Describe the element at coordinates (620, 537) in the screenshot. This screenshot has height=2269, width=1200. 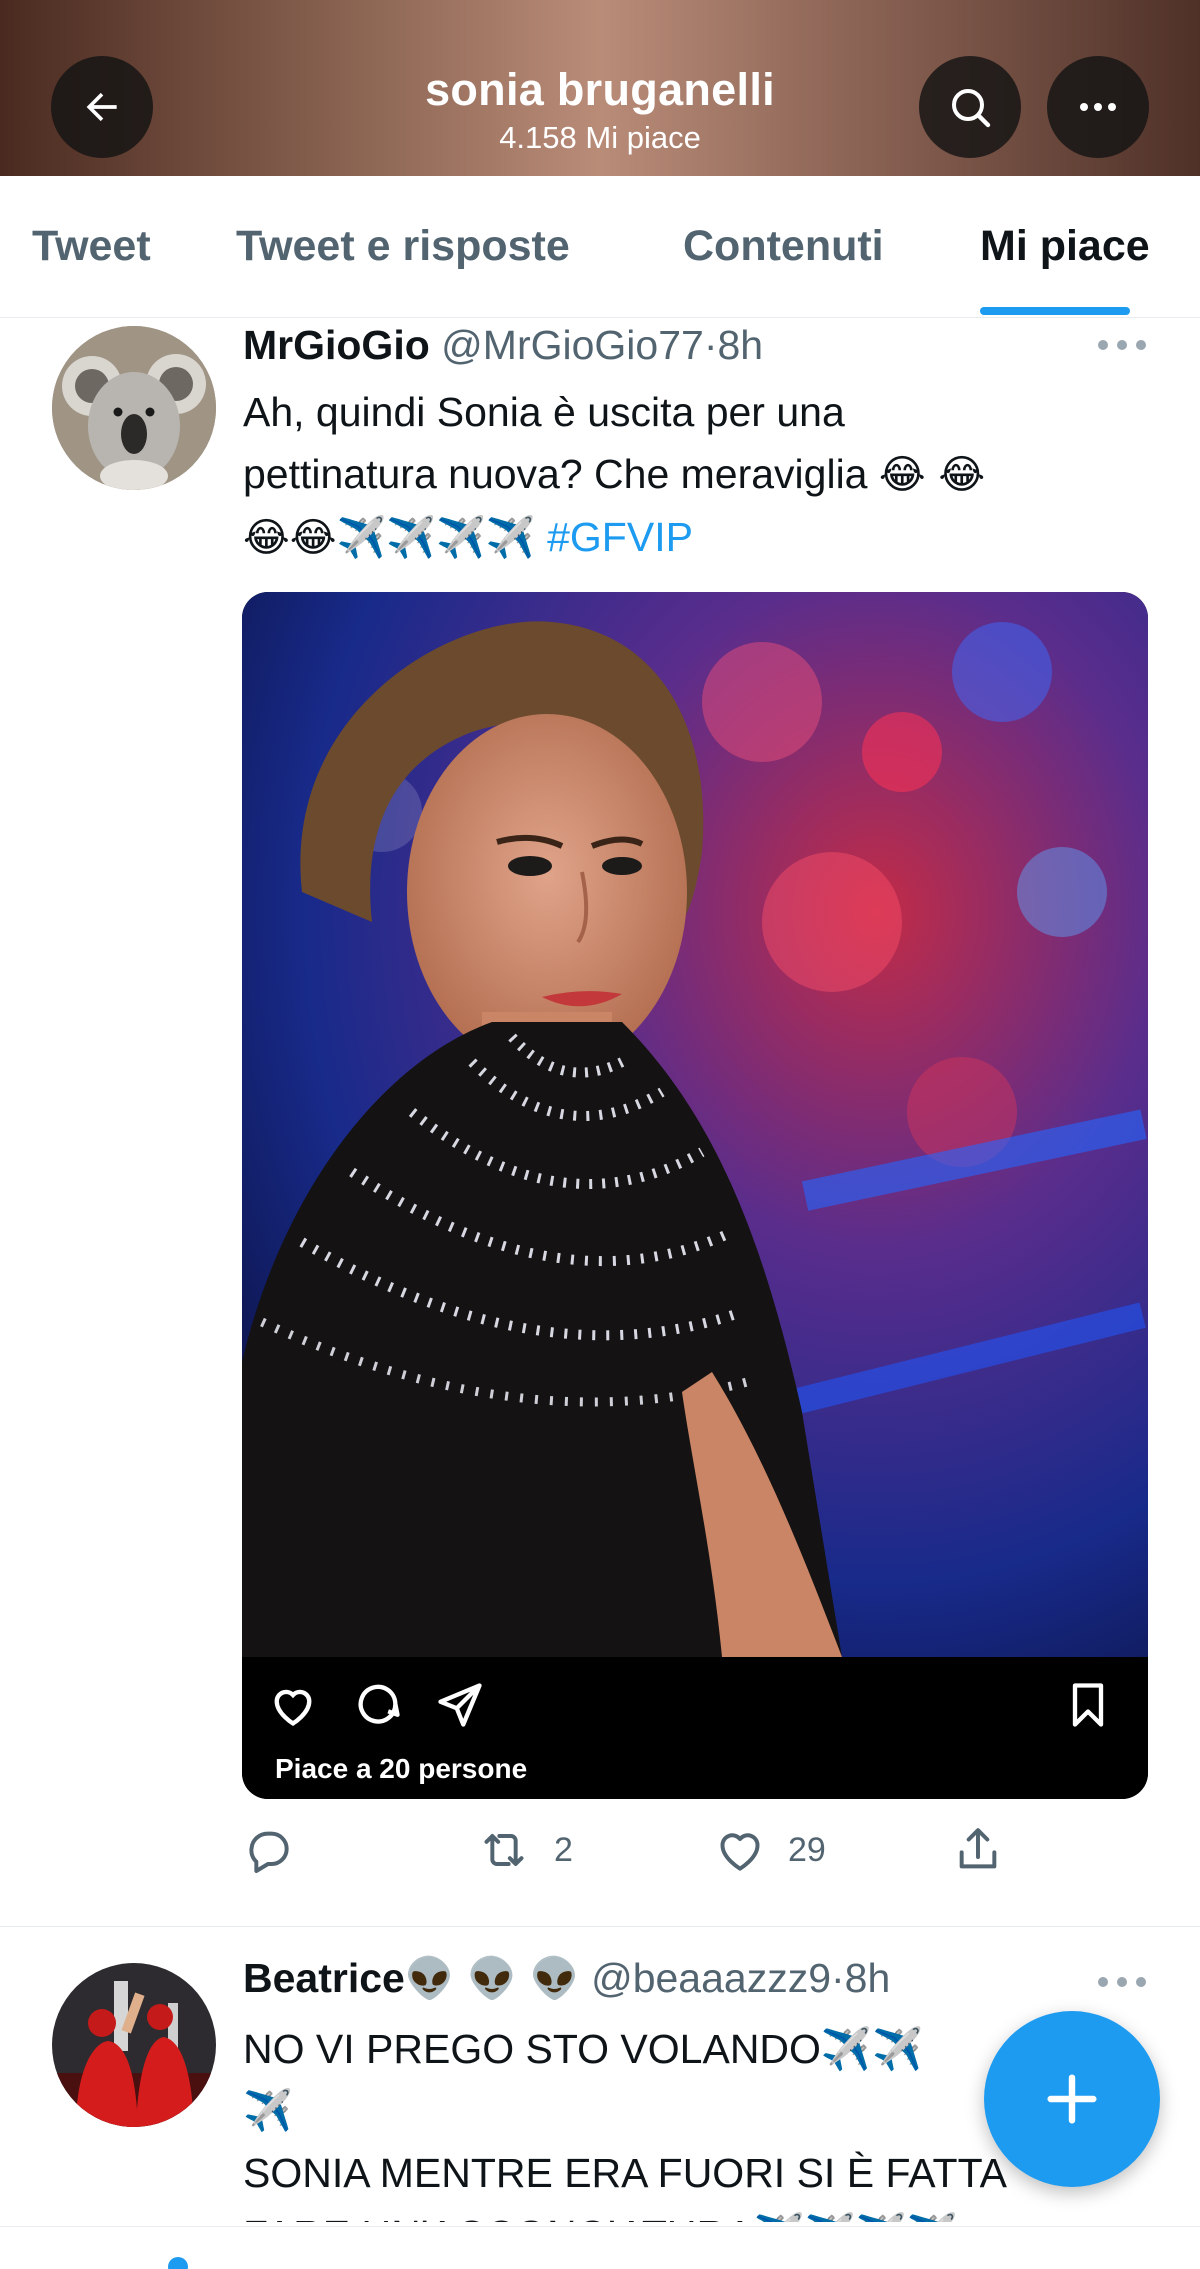
I see `hashtag-link: #GFVIP` at that location.